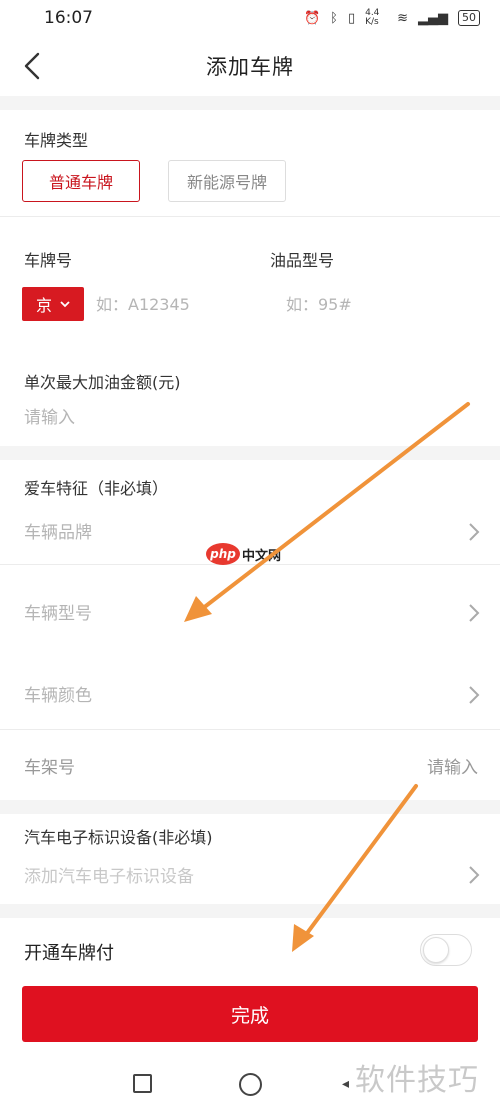  Describe the element at coordinates (118, 837) in the screenshot. I see `etc-device-label: 汽车电子标识设备(非必填)` at that location.